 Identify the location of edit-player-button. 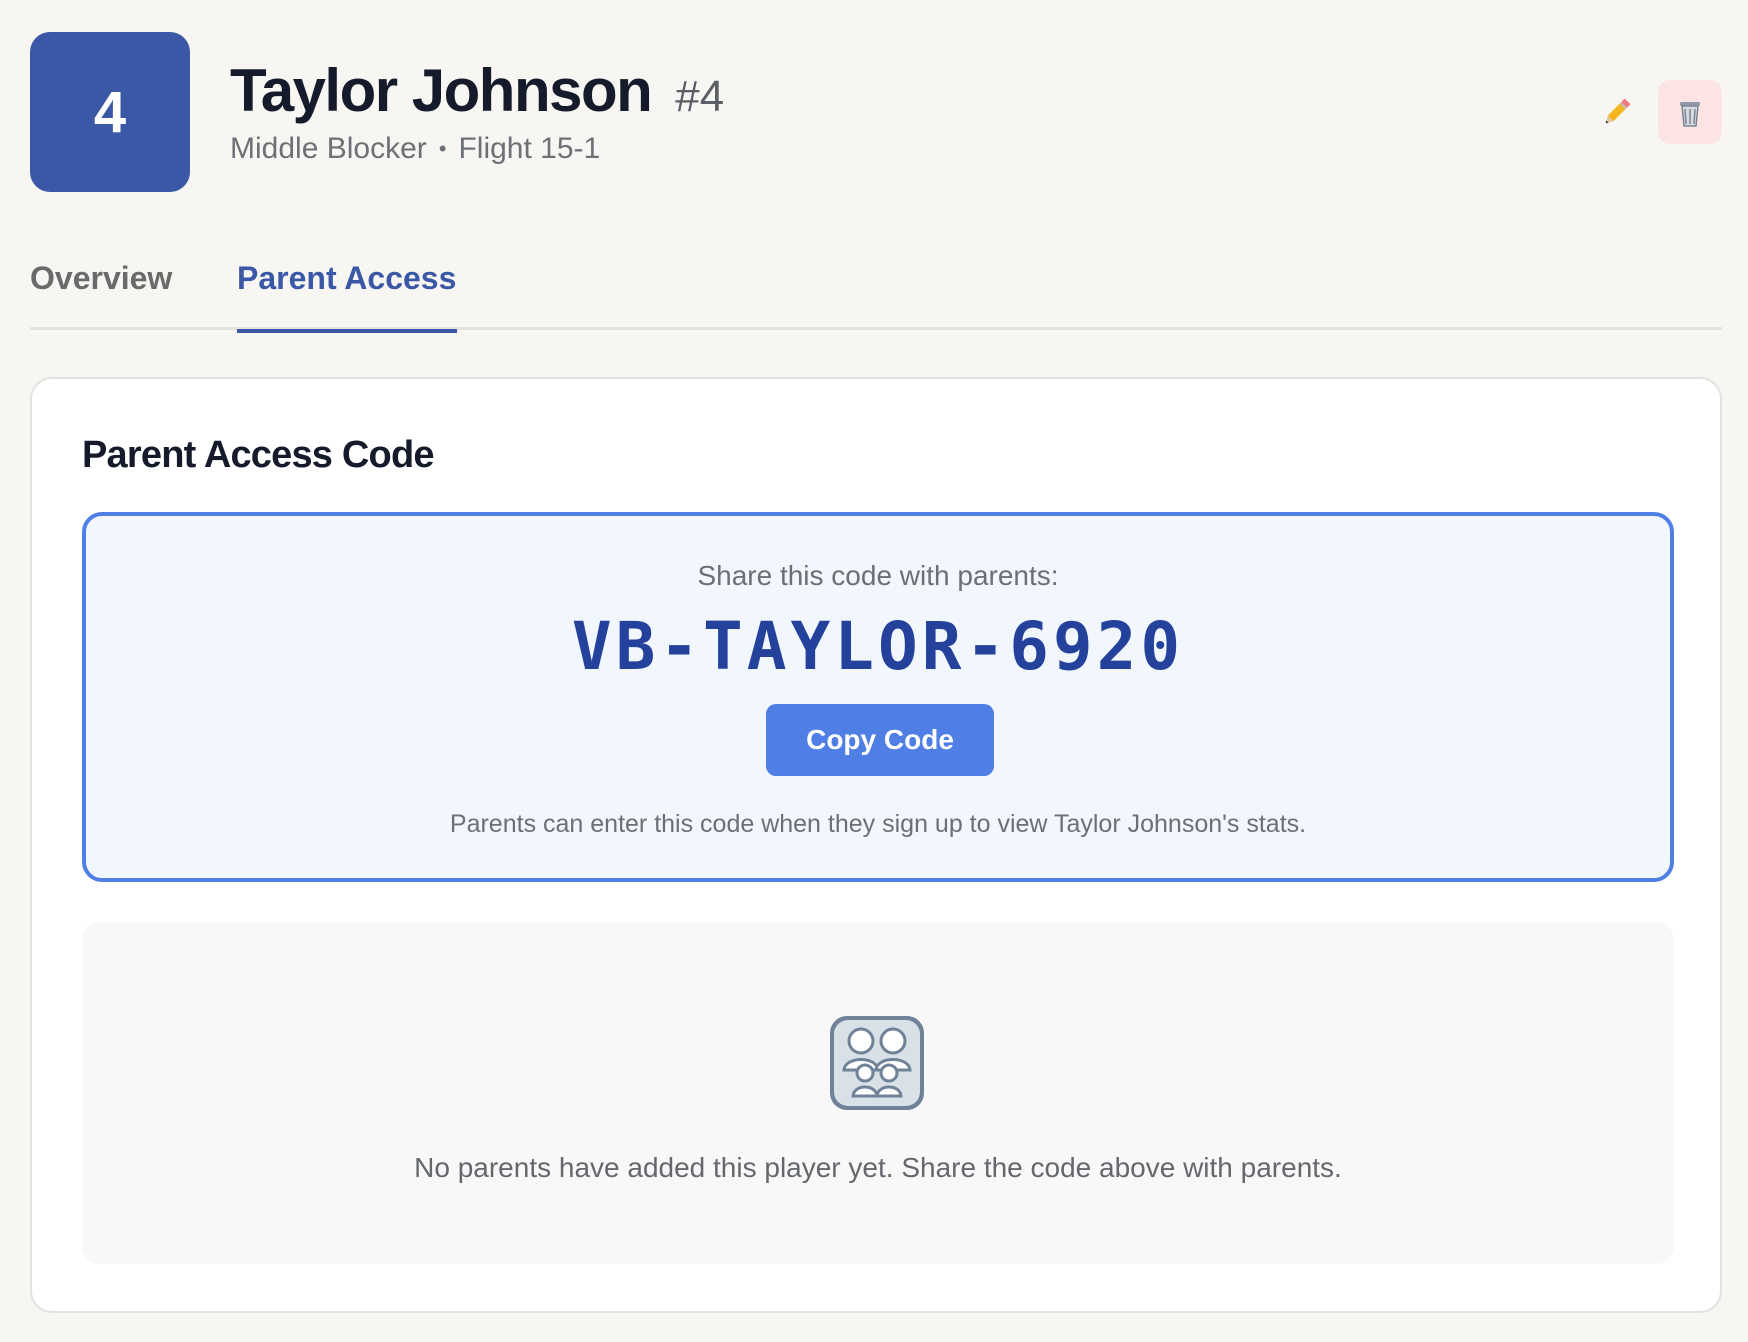
(1617, 112).